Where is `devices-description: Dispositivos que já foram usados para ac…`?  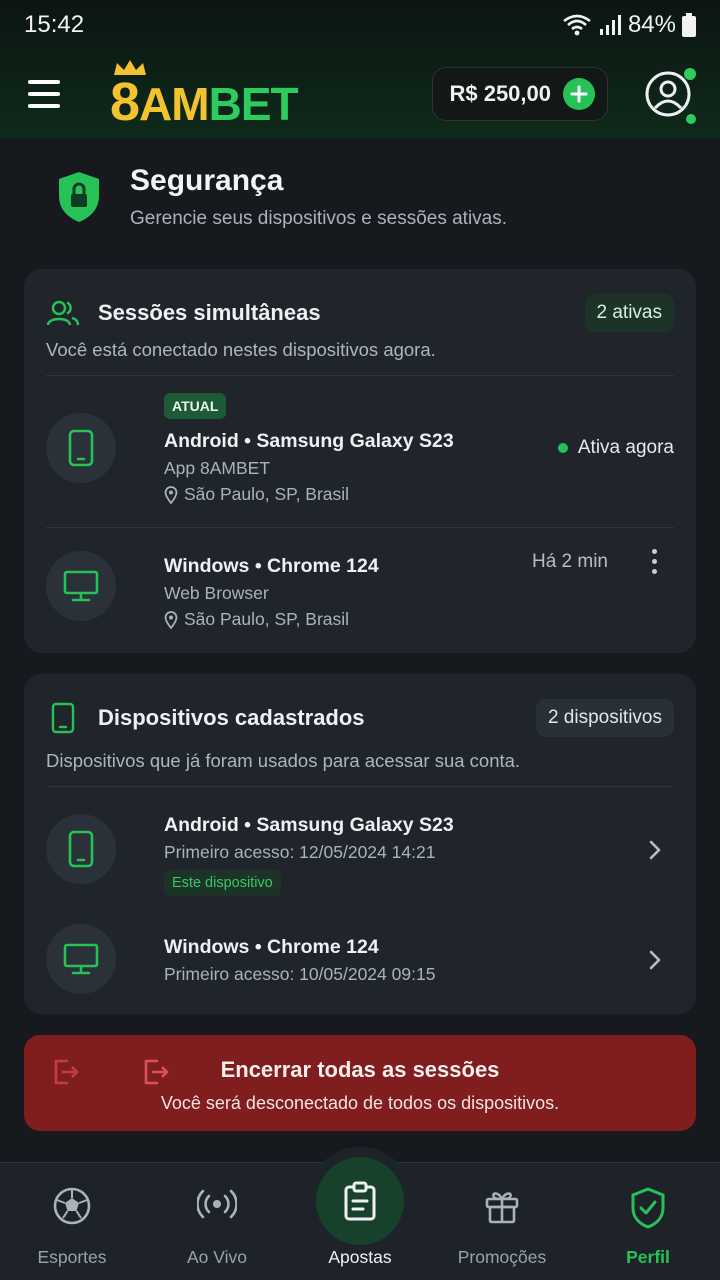
devices-description: Dispositivos que já foram usados para ac… is located at coordinates (283, 760).